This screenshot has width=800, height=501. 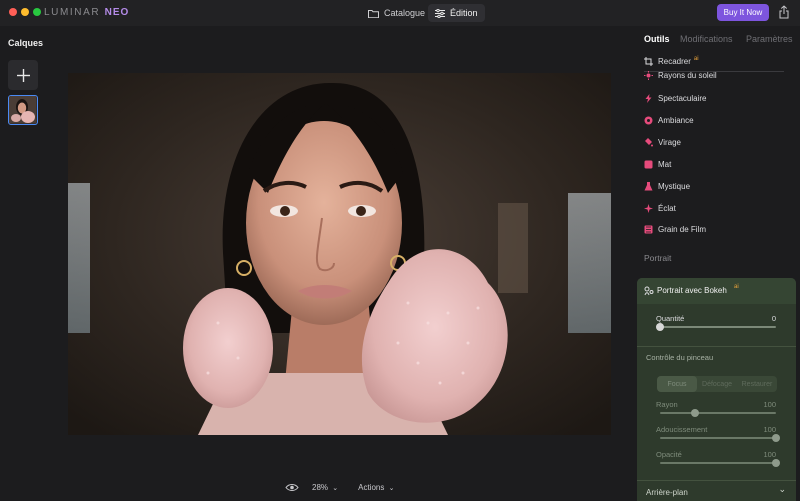 I want to click on plus-icon, so click(x=23, y=75).